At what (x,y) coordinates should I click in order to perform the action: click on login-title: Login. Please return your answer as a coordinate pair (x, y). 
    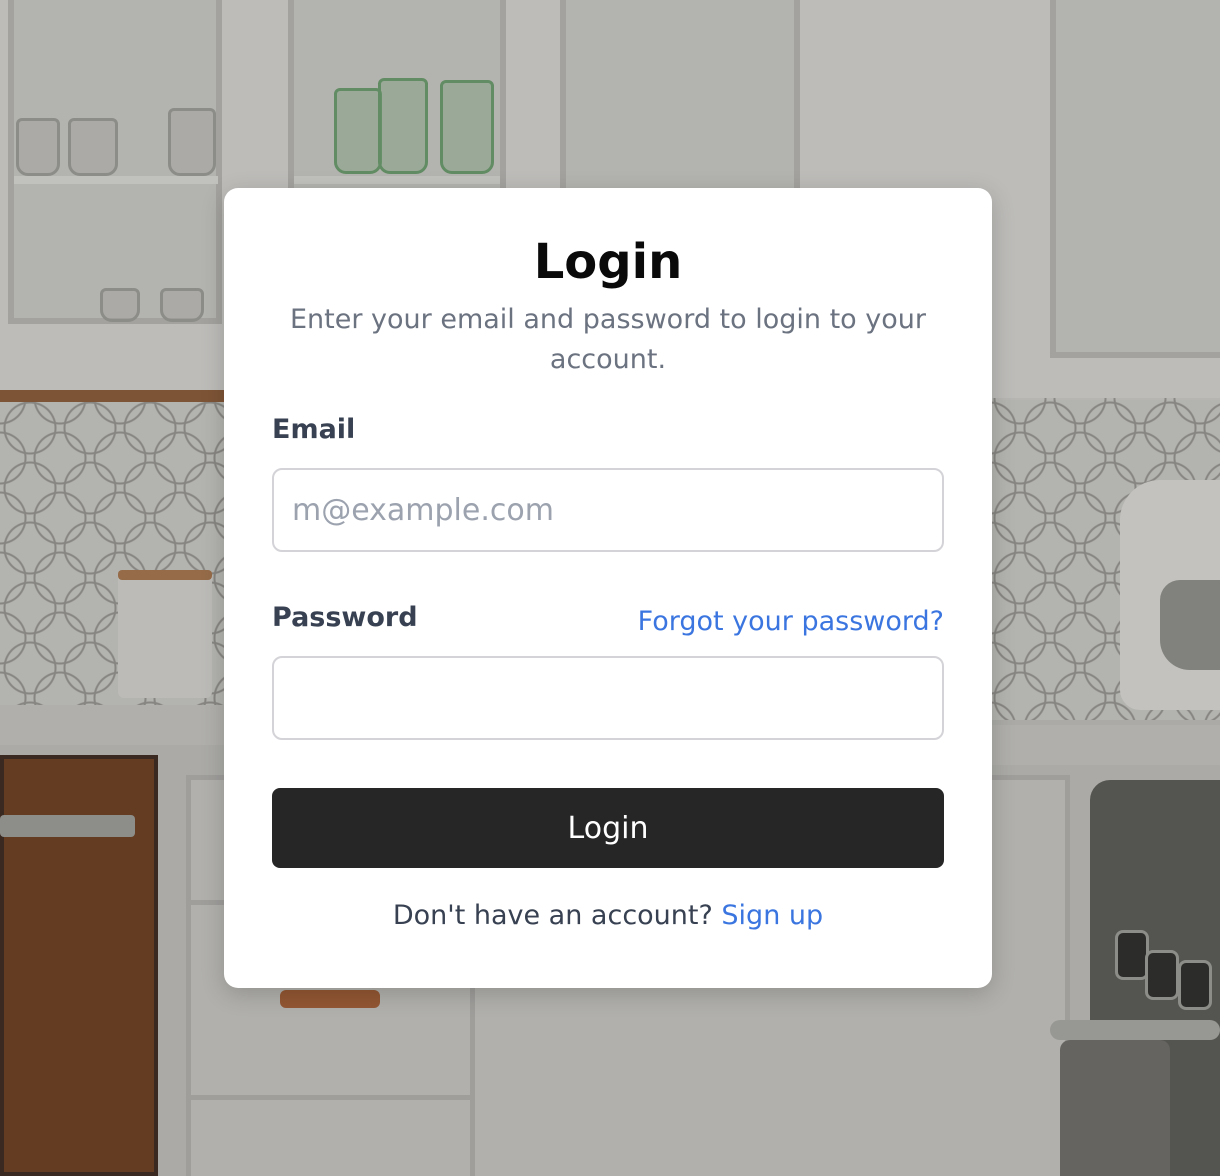
    Looking at the image, I should click on (608, 262).